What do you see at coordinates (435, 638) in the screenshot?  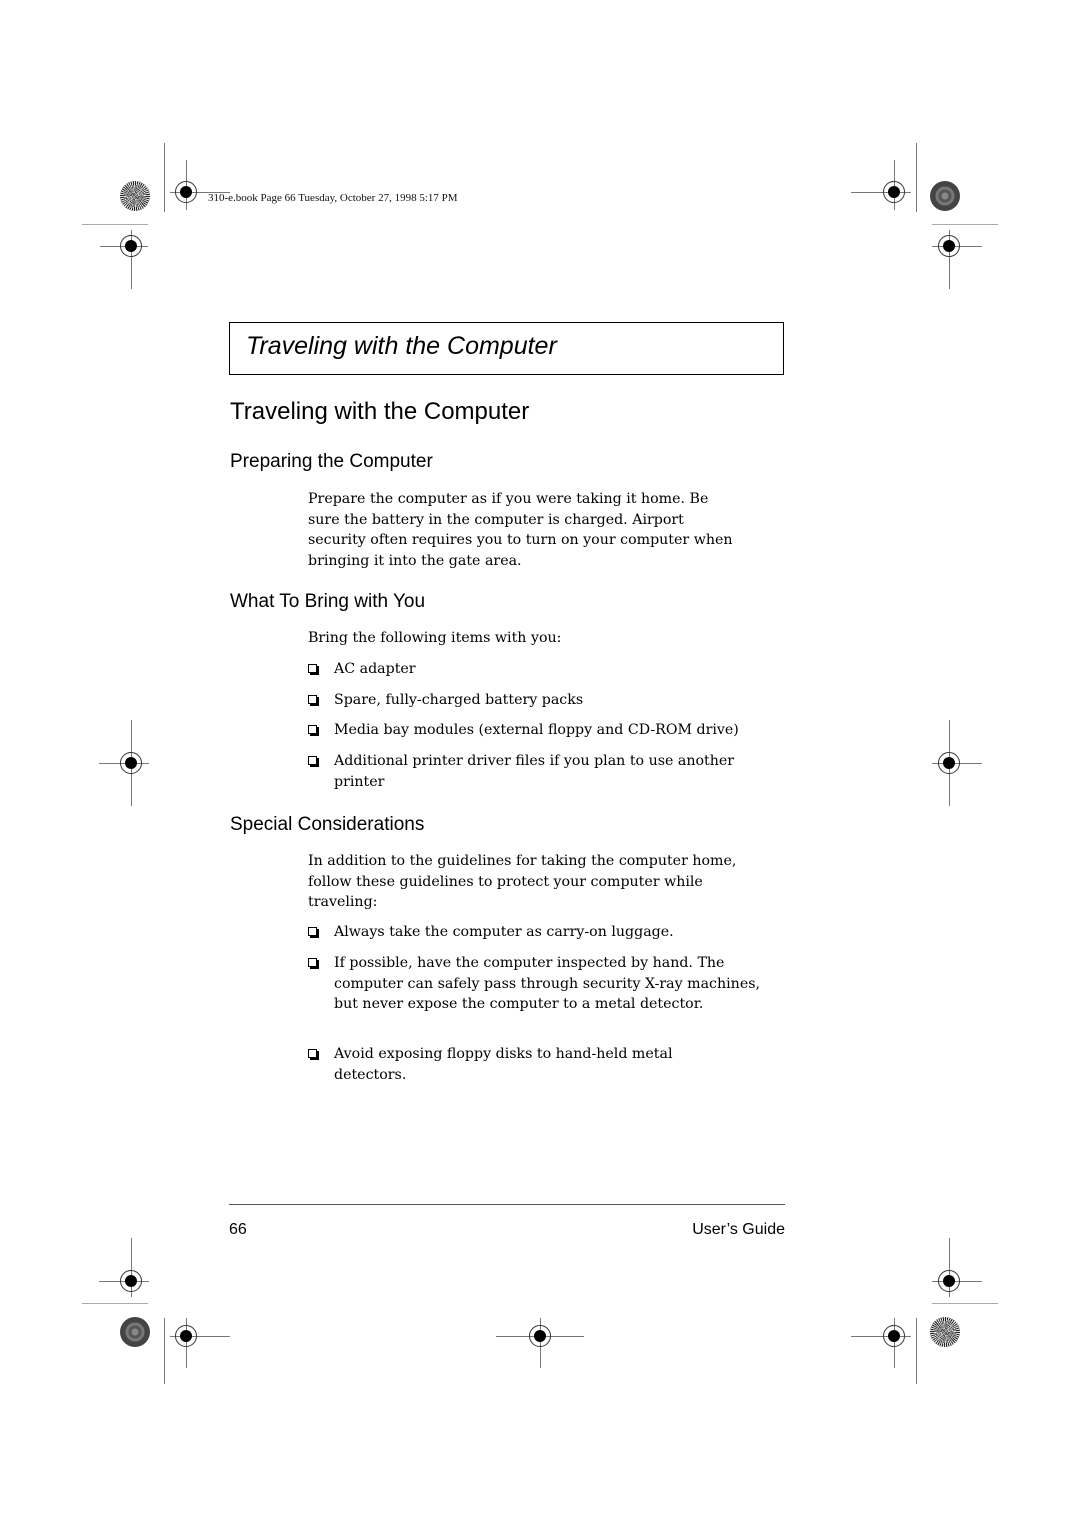 I see `bring-intro: Bring the following items with you:` at bounding box center [435, 638].